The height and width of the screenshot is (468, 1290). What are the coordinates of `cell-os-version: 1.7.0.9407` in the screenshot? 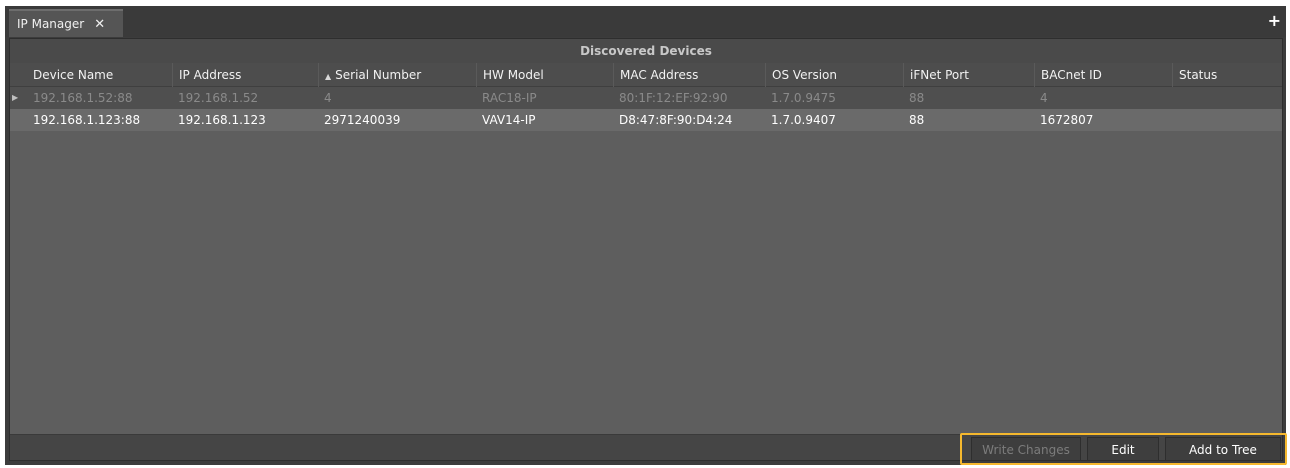 It's located at (803, 120).